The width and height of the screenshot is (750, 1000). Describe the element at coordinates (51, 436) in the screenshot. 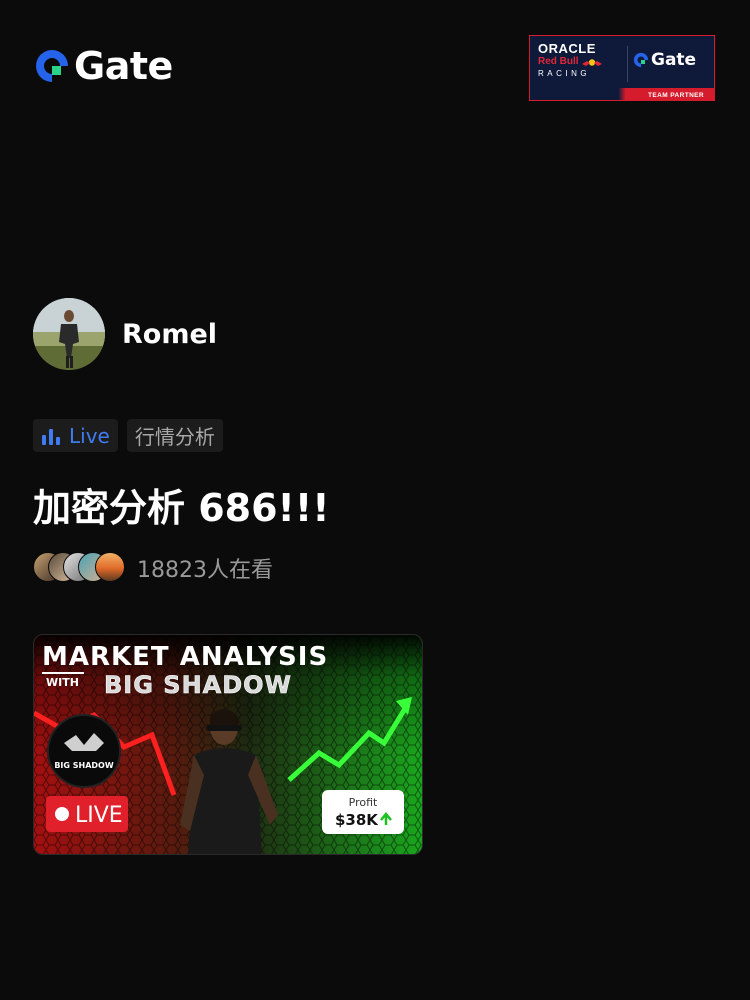

I see `bar-chart-icon` at that location.